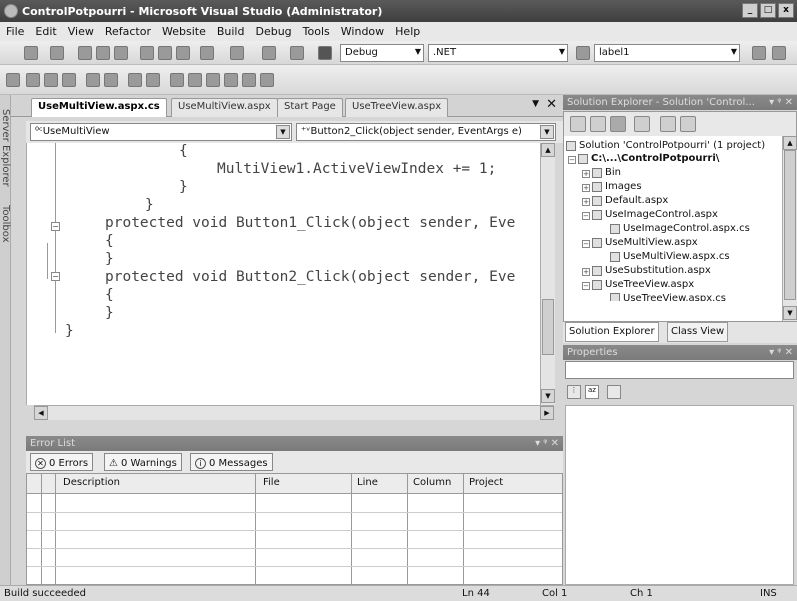  What do you see at coordinates (231, 31) in the screenshot?
I see `menu-build: Build` at bounding box center [231, 31].